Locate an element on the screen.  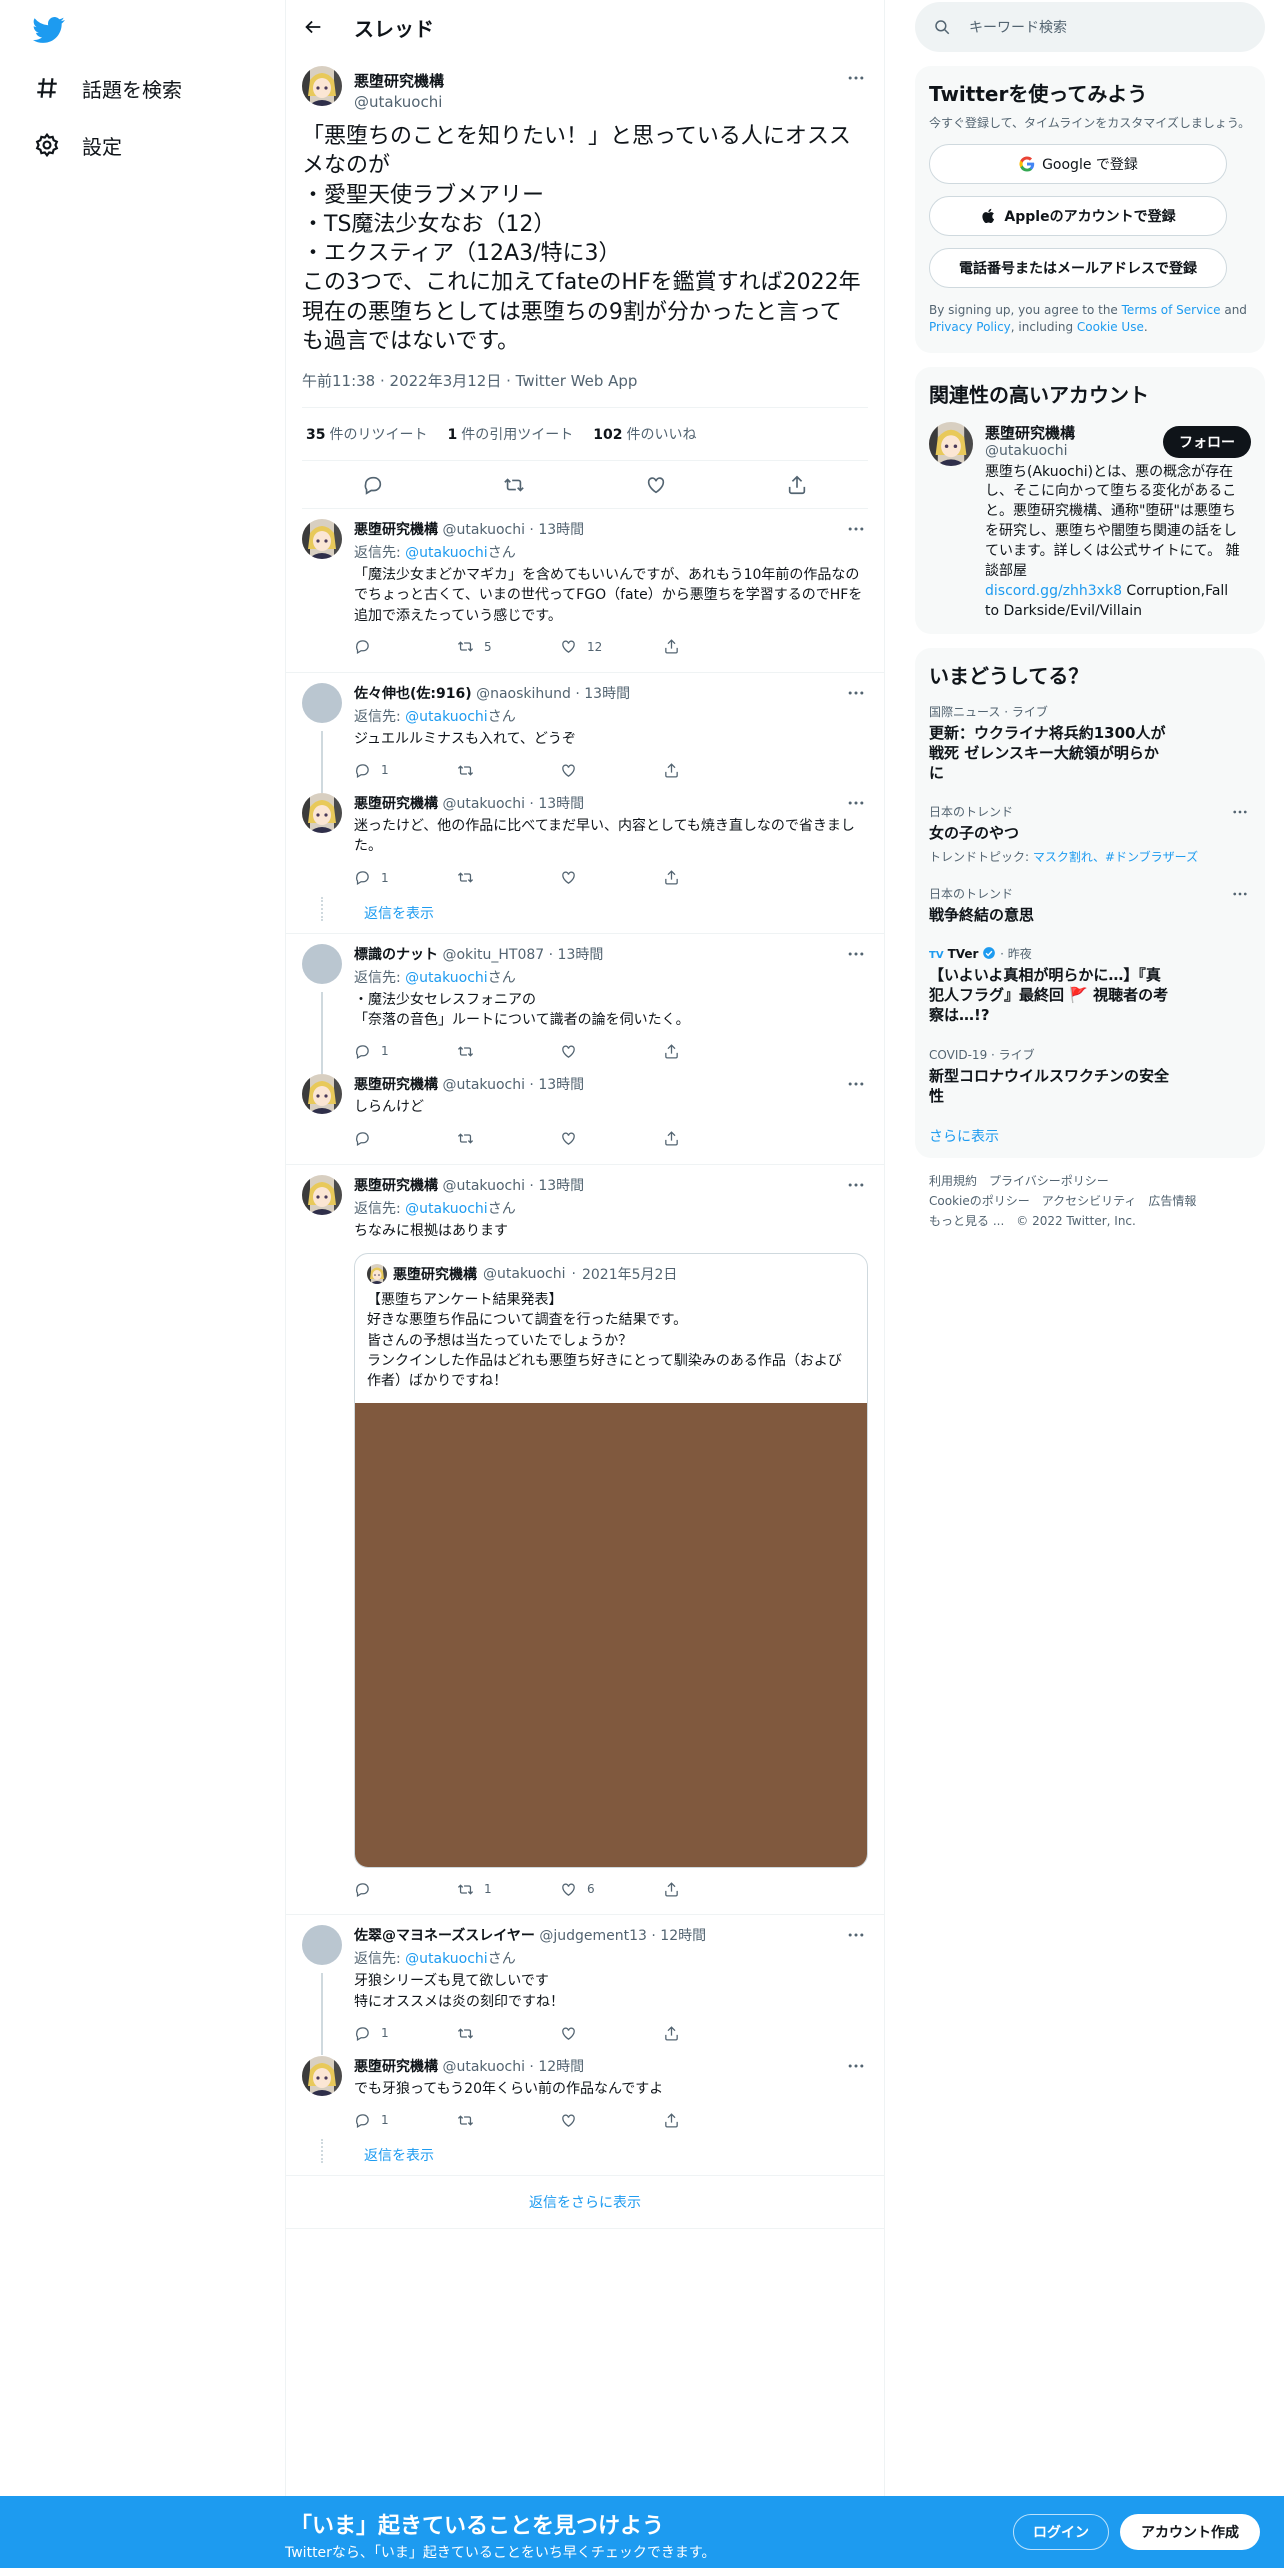
nav-settings: 設定 is located at coordinates (78, 145).